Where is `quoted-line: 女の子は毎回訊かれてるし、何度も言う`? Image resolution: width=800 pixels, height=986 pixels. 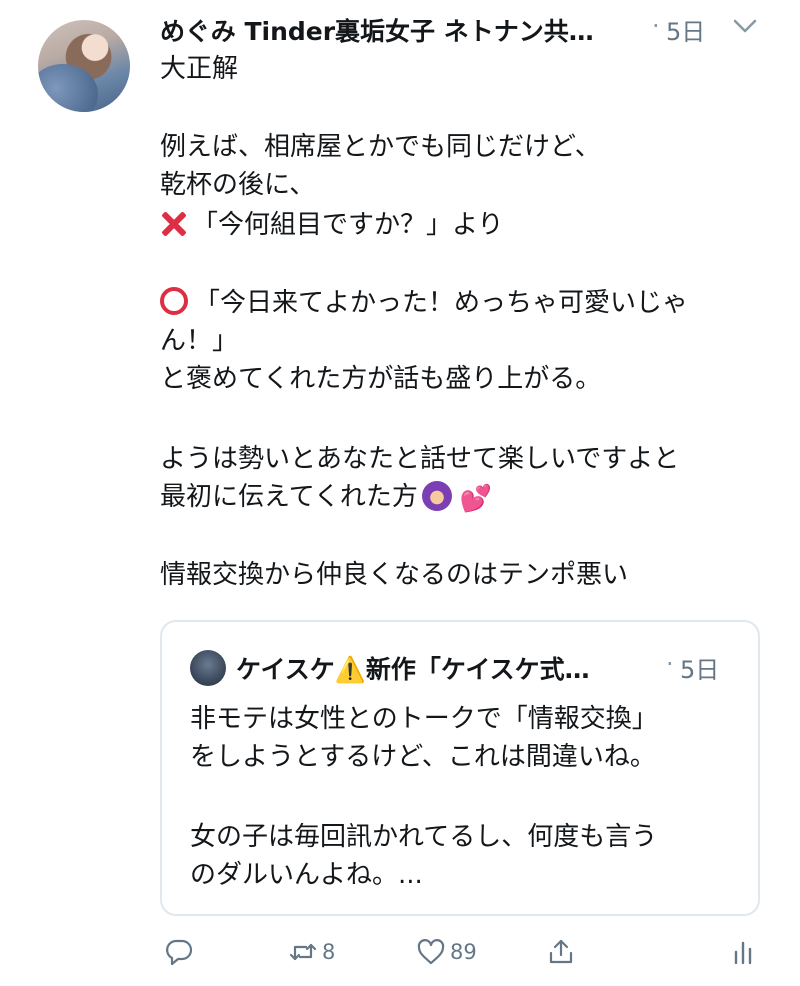 quoted-line: 女の子は毎回訊かれてるし、何度も言う is located at coordinates (424, 837).